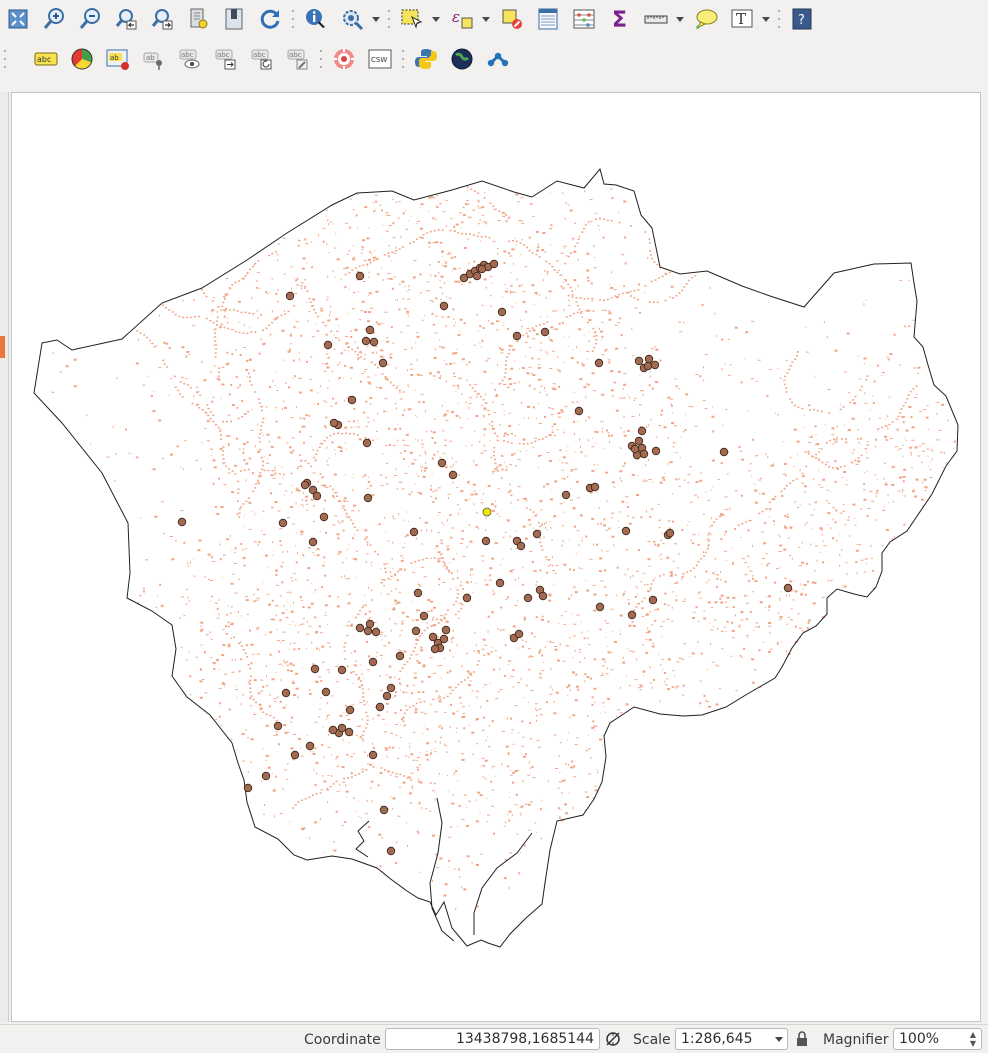 The width and height of the screenshot is (988, 1053). I want to click on panel-resize-handle, so click(2, 347).